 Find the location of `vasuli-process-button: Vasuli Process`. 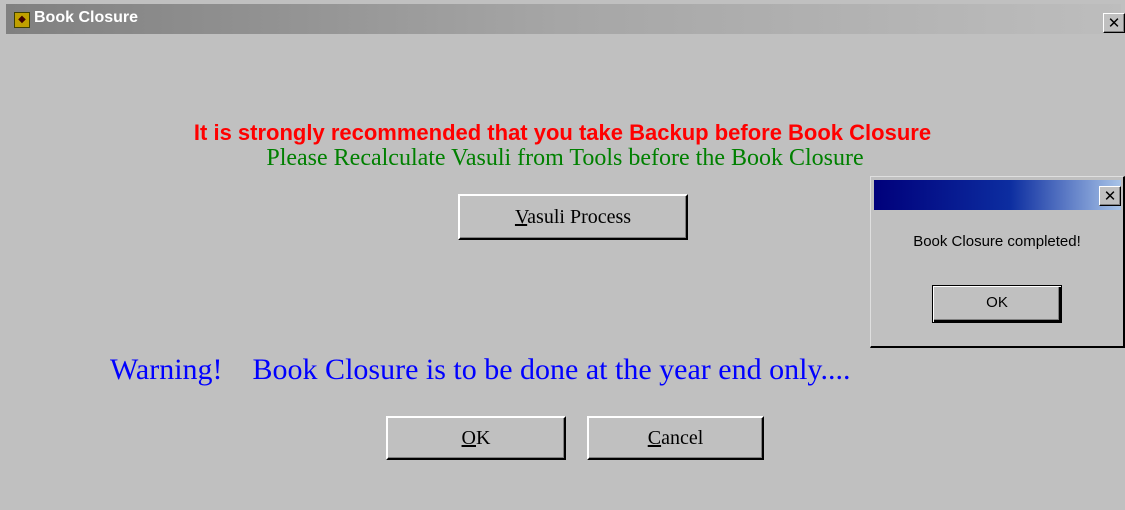

vasuli-process-button: Vasuli Process is located at coordinates (573, 217).